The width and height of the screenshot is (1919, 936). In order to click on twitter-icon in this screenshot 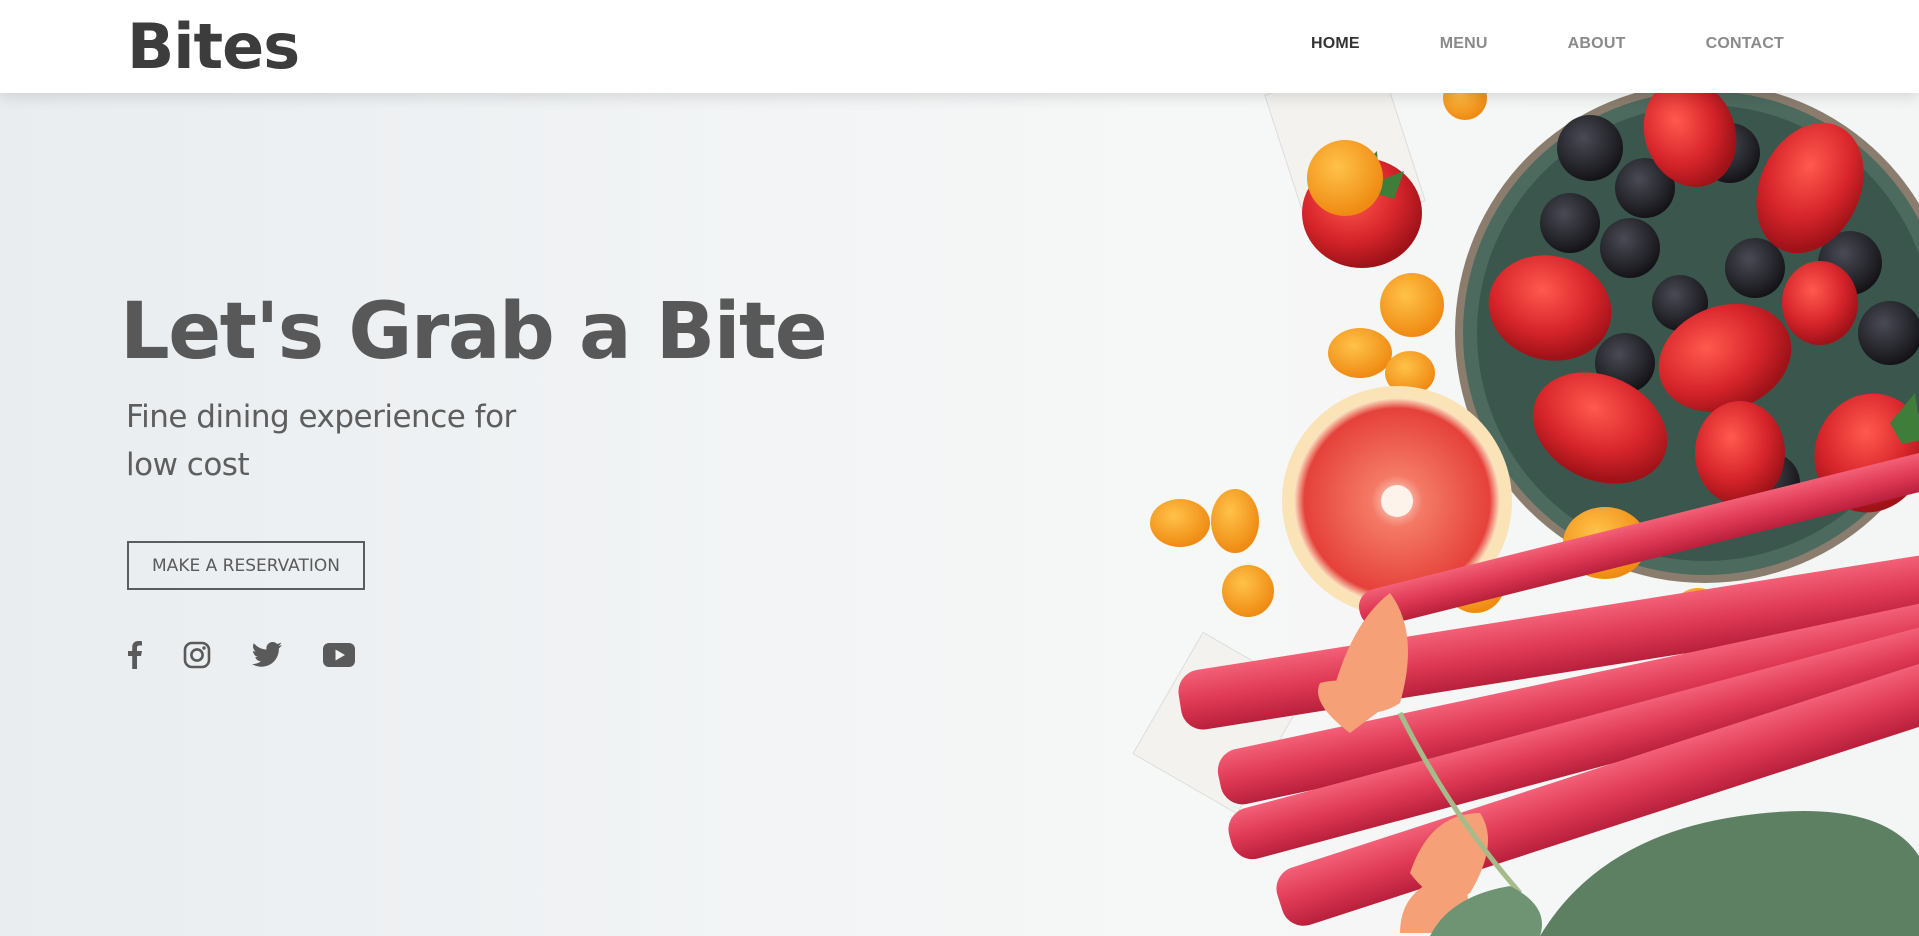, I will do `click(267, 655)`.